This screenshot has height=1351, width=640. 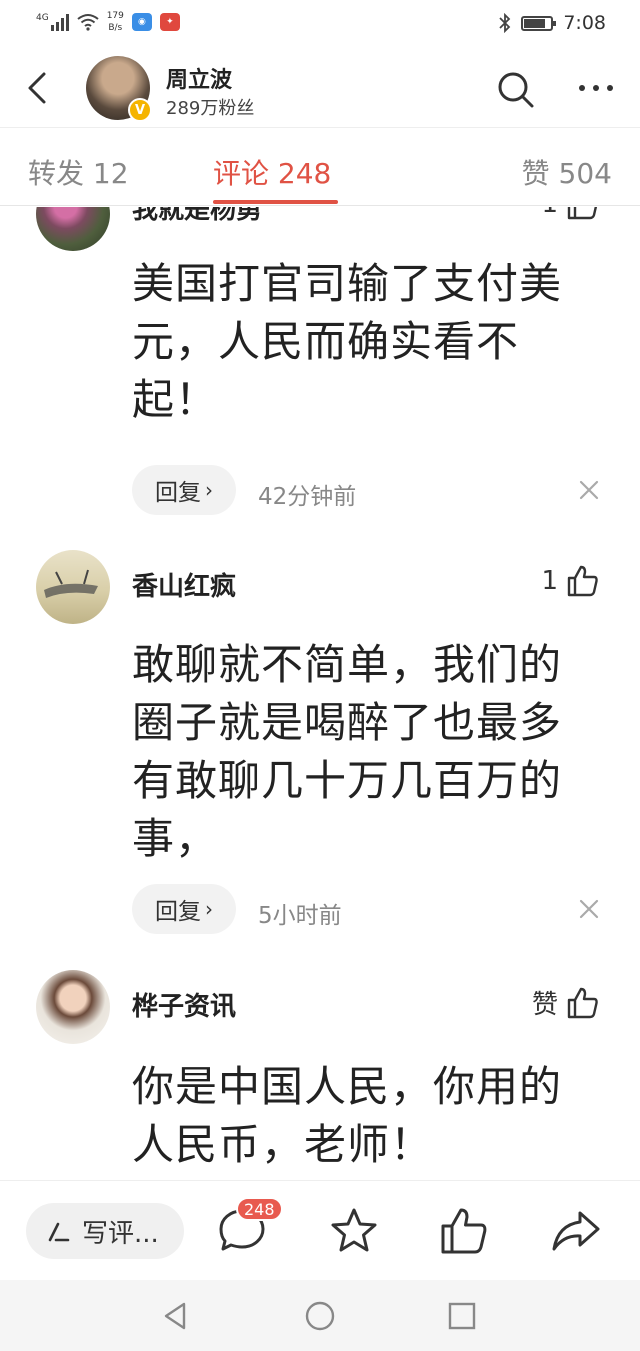 I want to click on comment-text: 你是中国人民，你用的人民币，老师！, so click(x=347, y=1115).